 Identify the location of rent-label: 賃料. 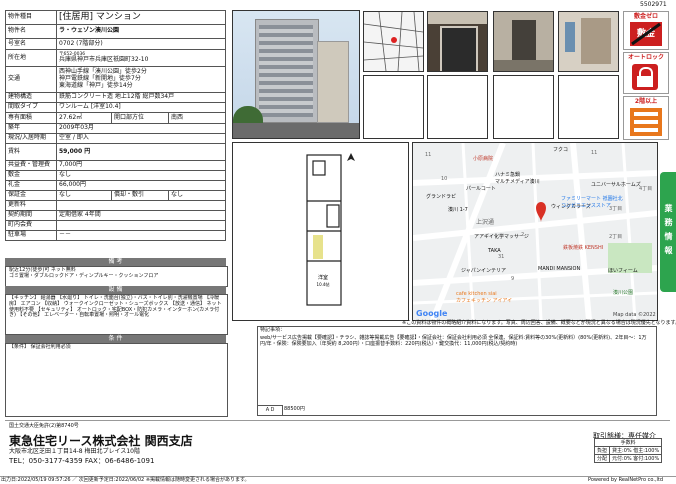
(31, 152).